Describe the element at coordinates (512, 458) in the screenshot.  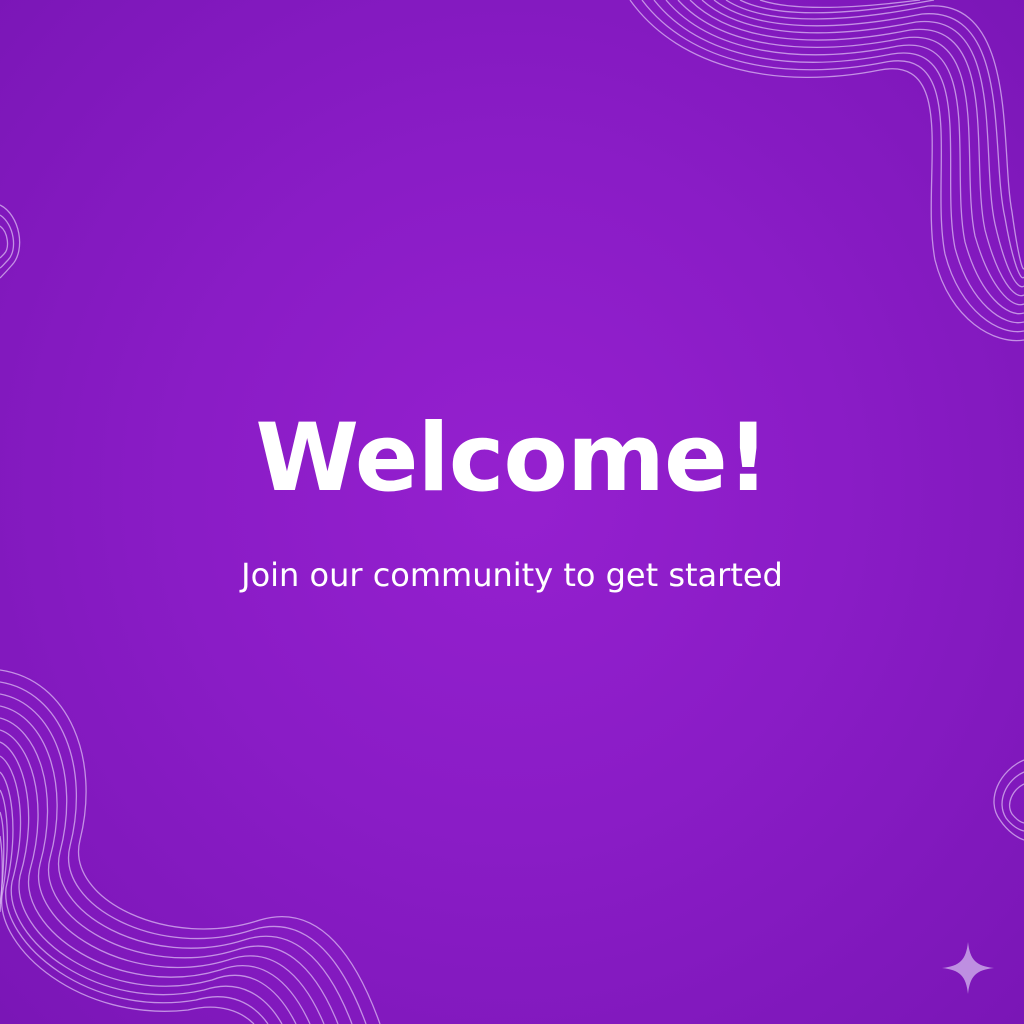
I see `welcome-title: Welcome!` at that location.